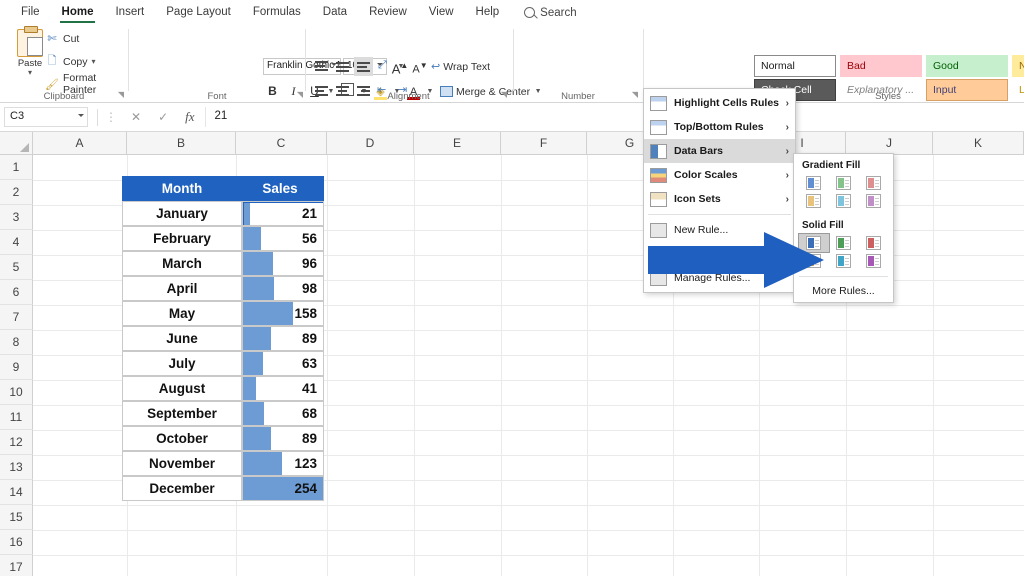  I want to click on row-header-11: 11, so click(16, 417).